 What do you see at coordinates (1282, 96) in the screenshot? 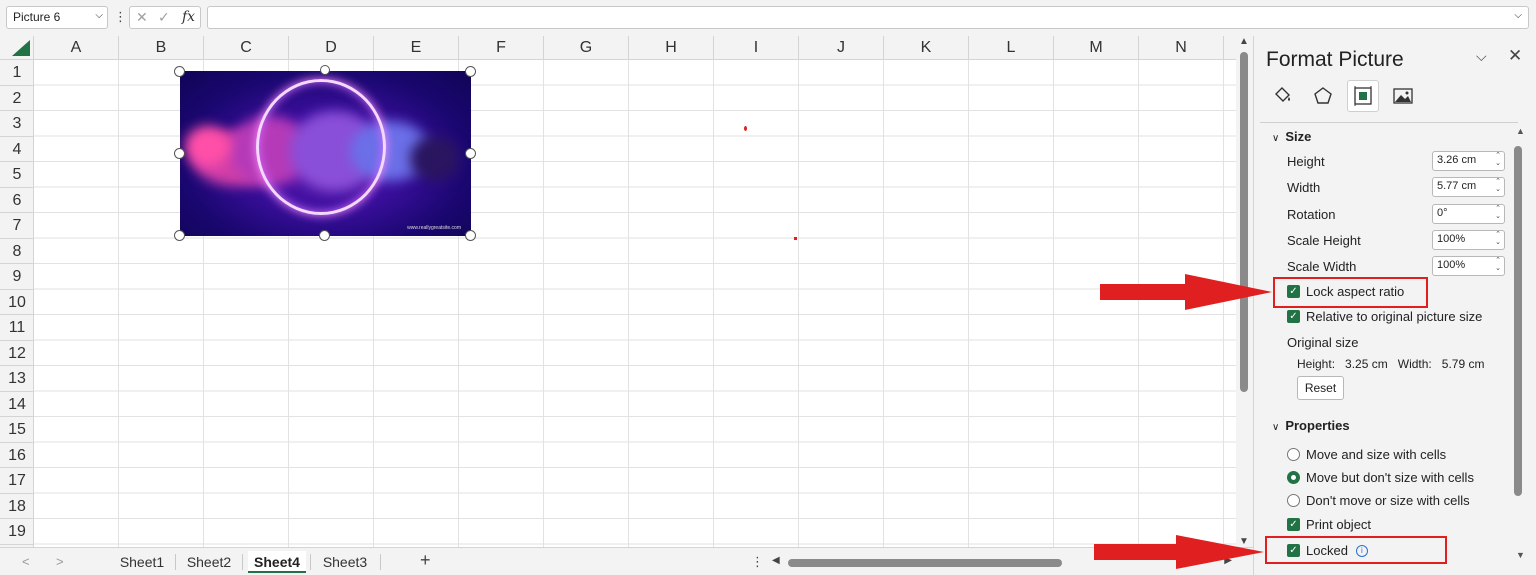
I see `tab-fill-line` at bounding box center [1282, 96].